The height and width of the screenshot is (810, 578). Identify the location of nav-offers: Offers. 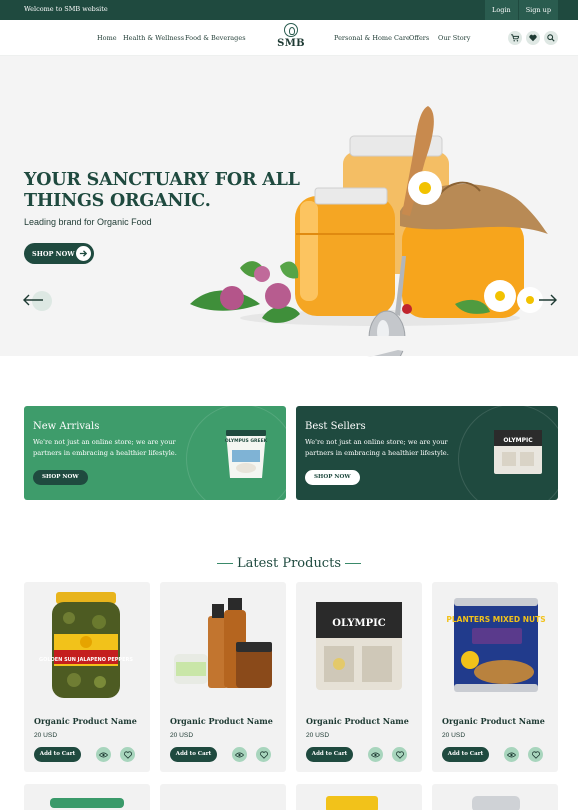
(419, 38).